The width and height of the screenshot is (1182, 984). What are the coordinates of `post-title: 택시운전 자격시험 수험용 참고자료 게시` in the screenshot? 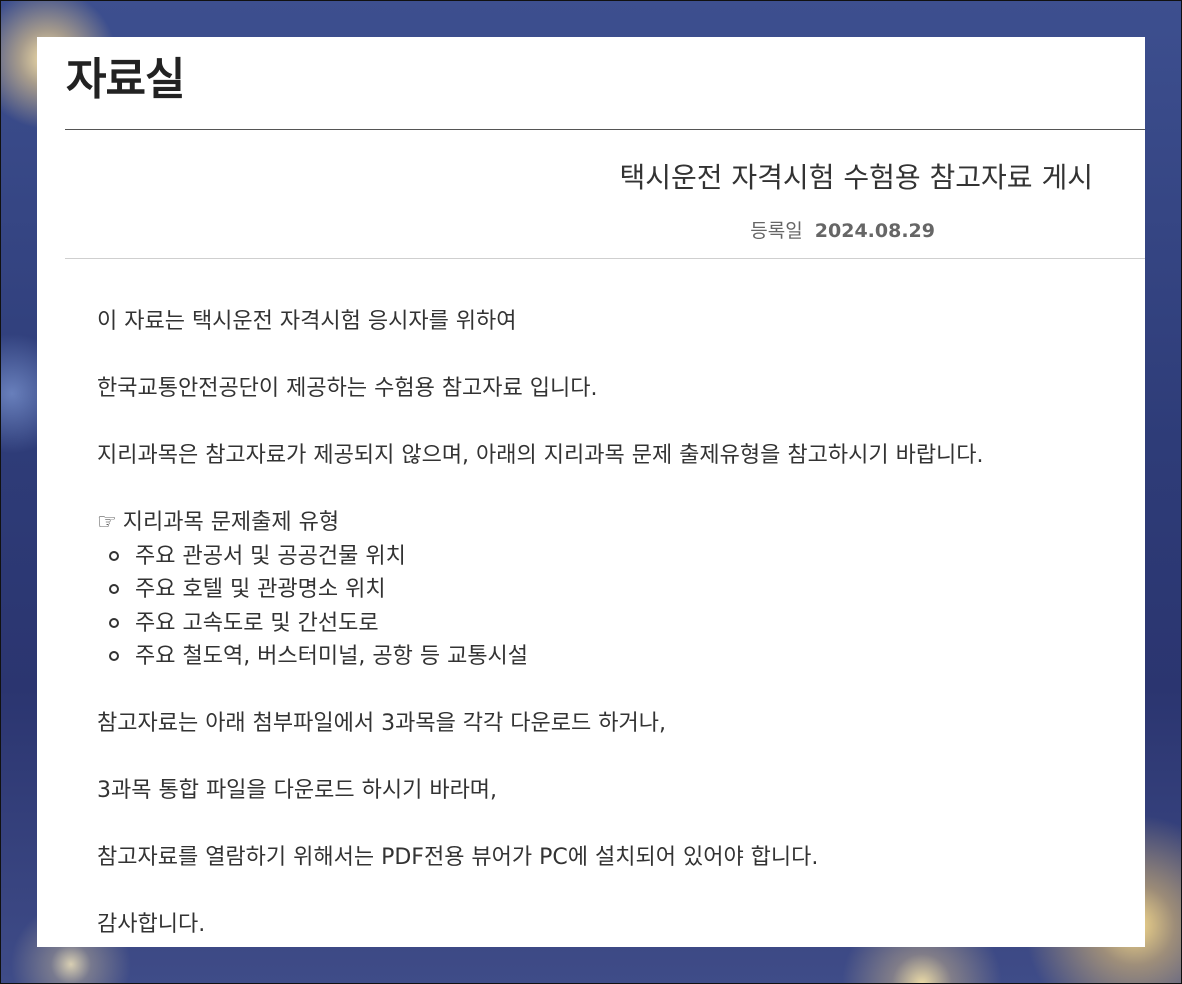 It's located at (856, 177).